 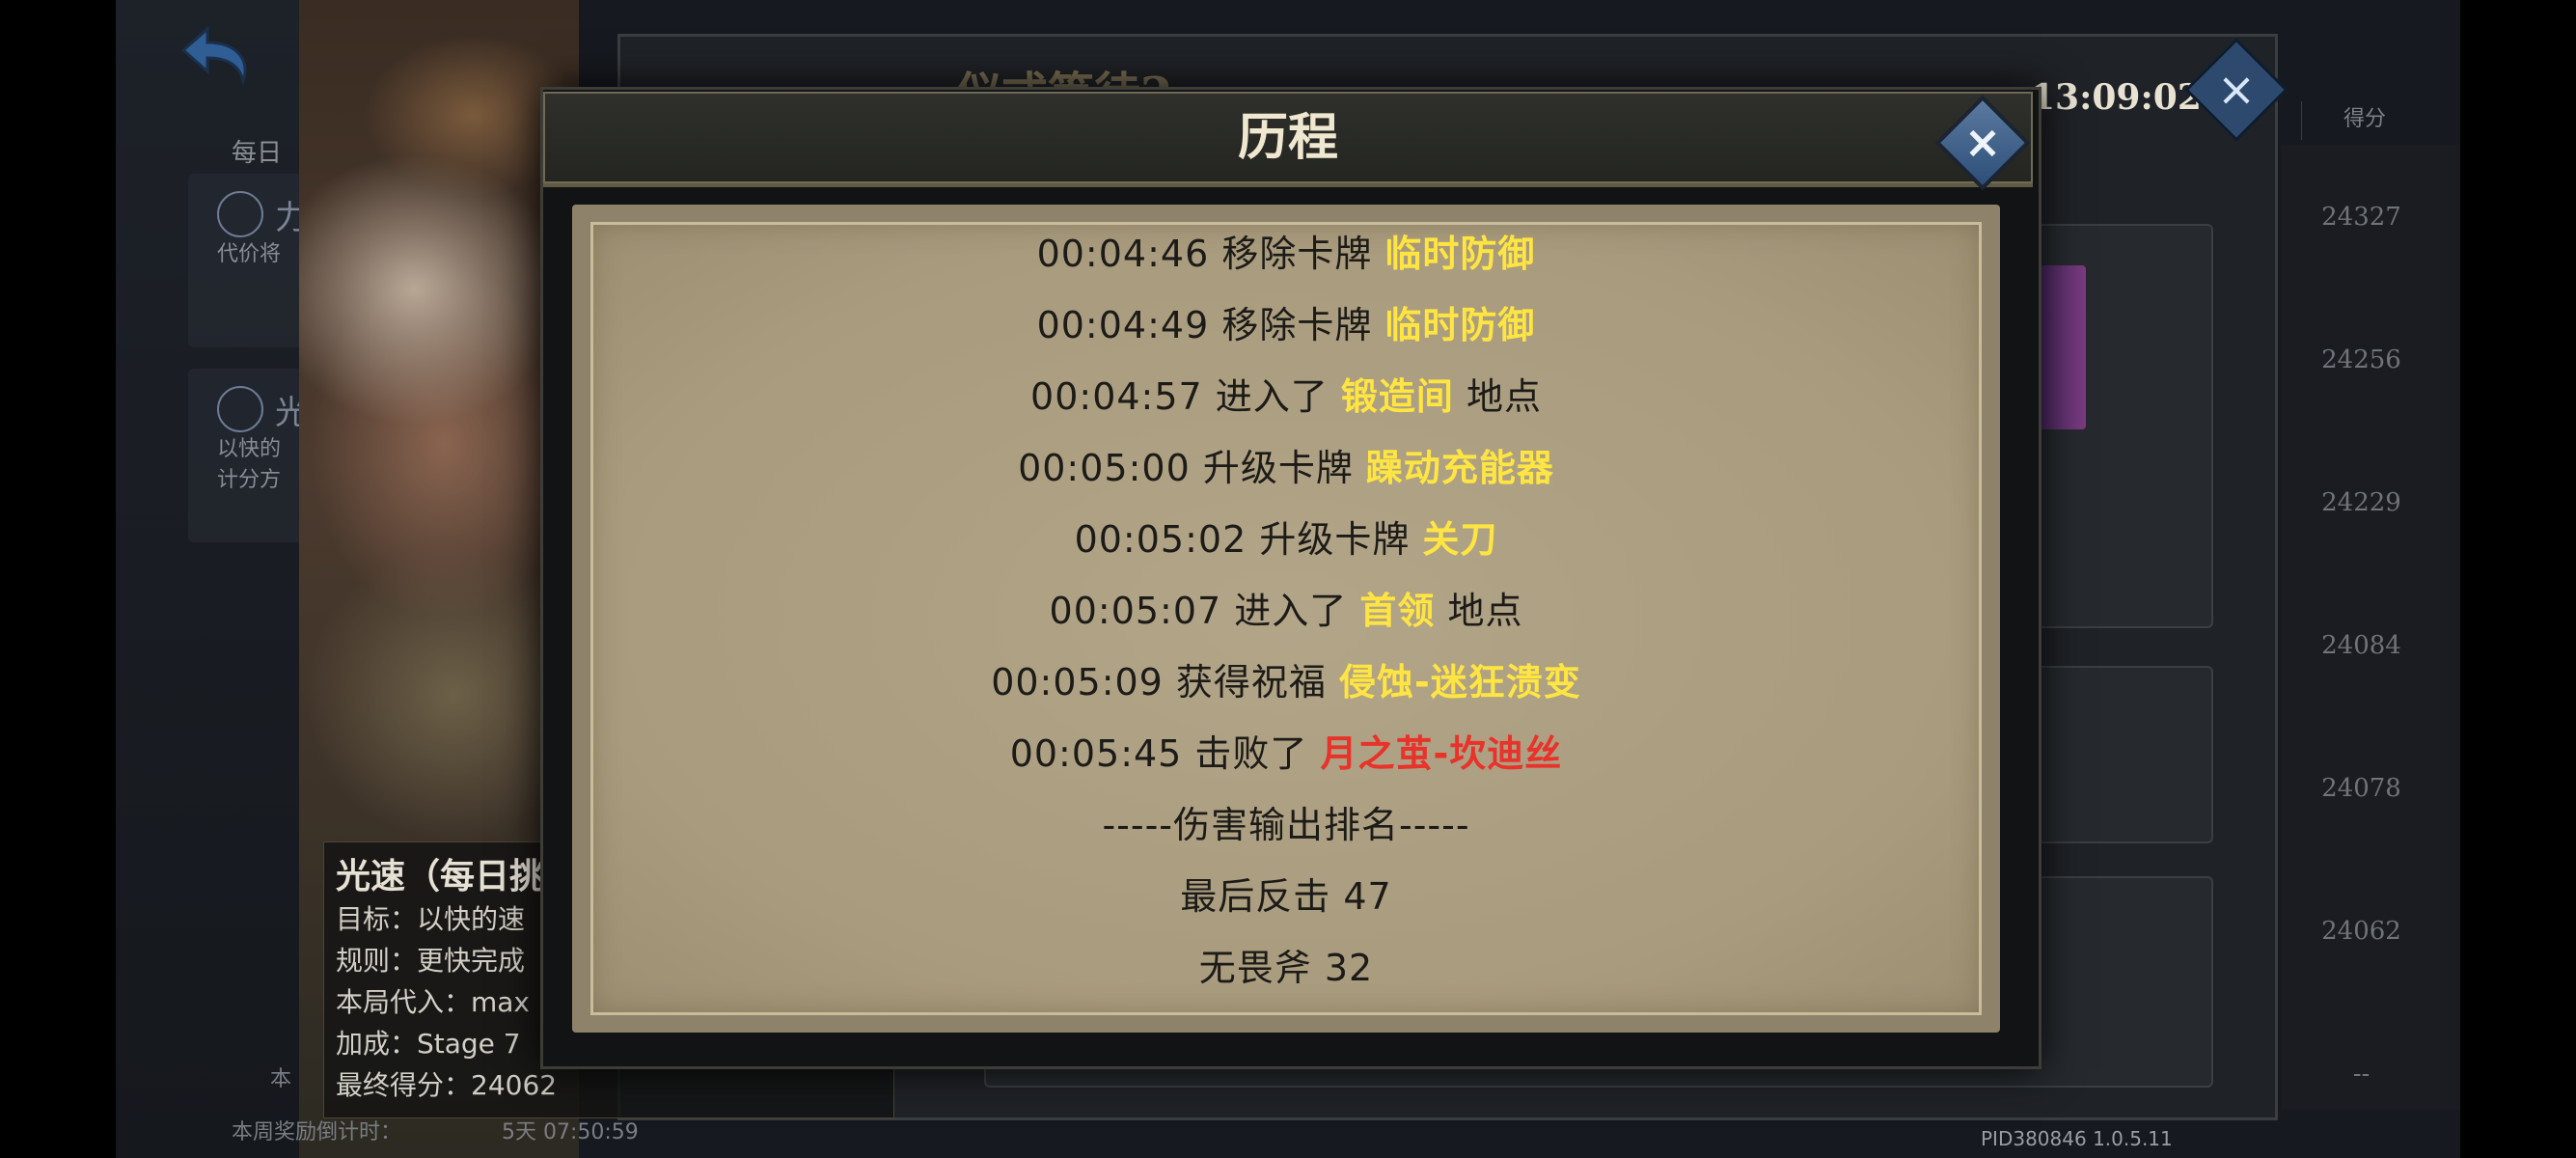 I want to click on rules-line: 最终得分：24062, so click(x=447, y=1085).